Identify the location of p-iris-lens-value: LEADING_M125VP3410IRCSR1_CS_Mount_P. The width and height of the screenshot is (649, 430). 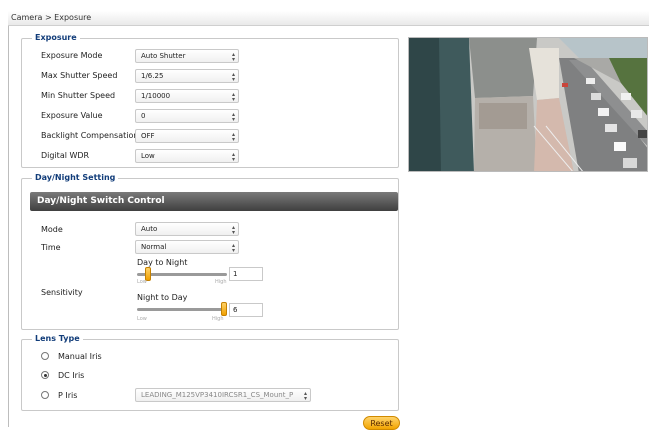
(217, 395).